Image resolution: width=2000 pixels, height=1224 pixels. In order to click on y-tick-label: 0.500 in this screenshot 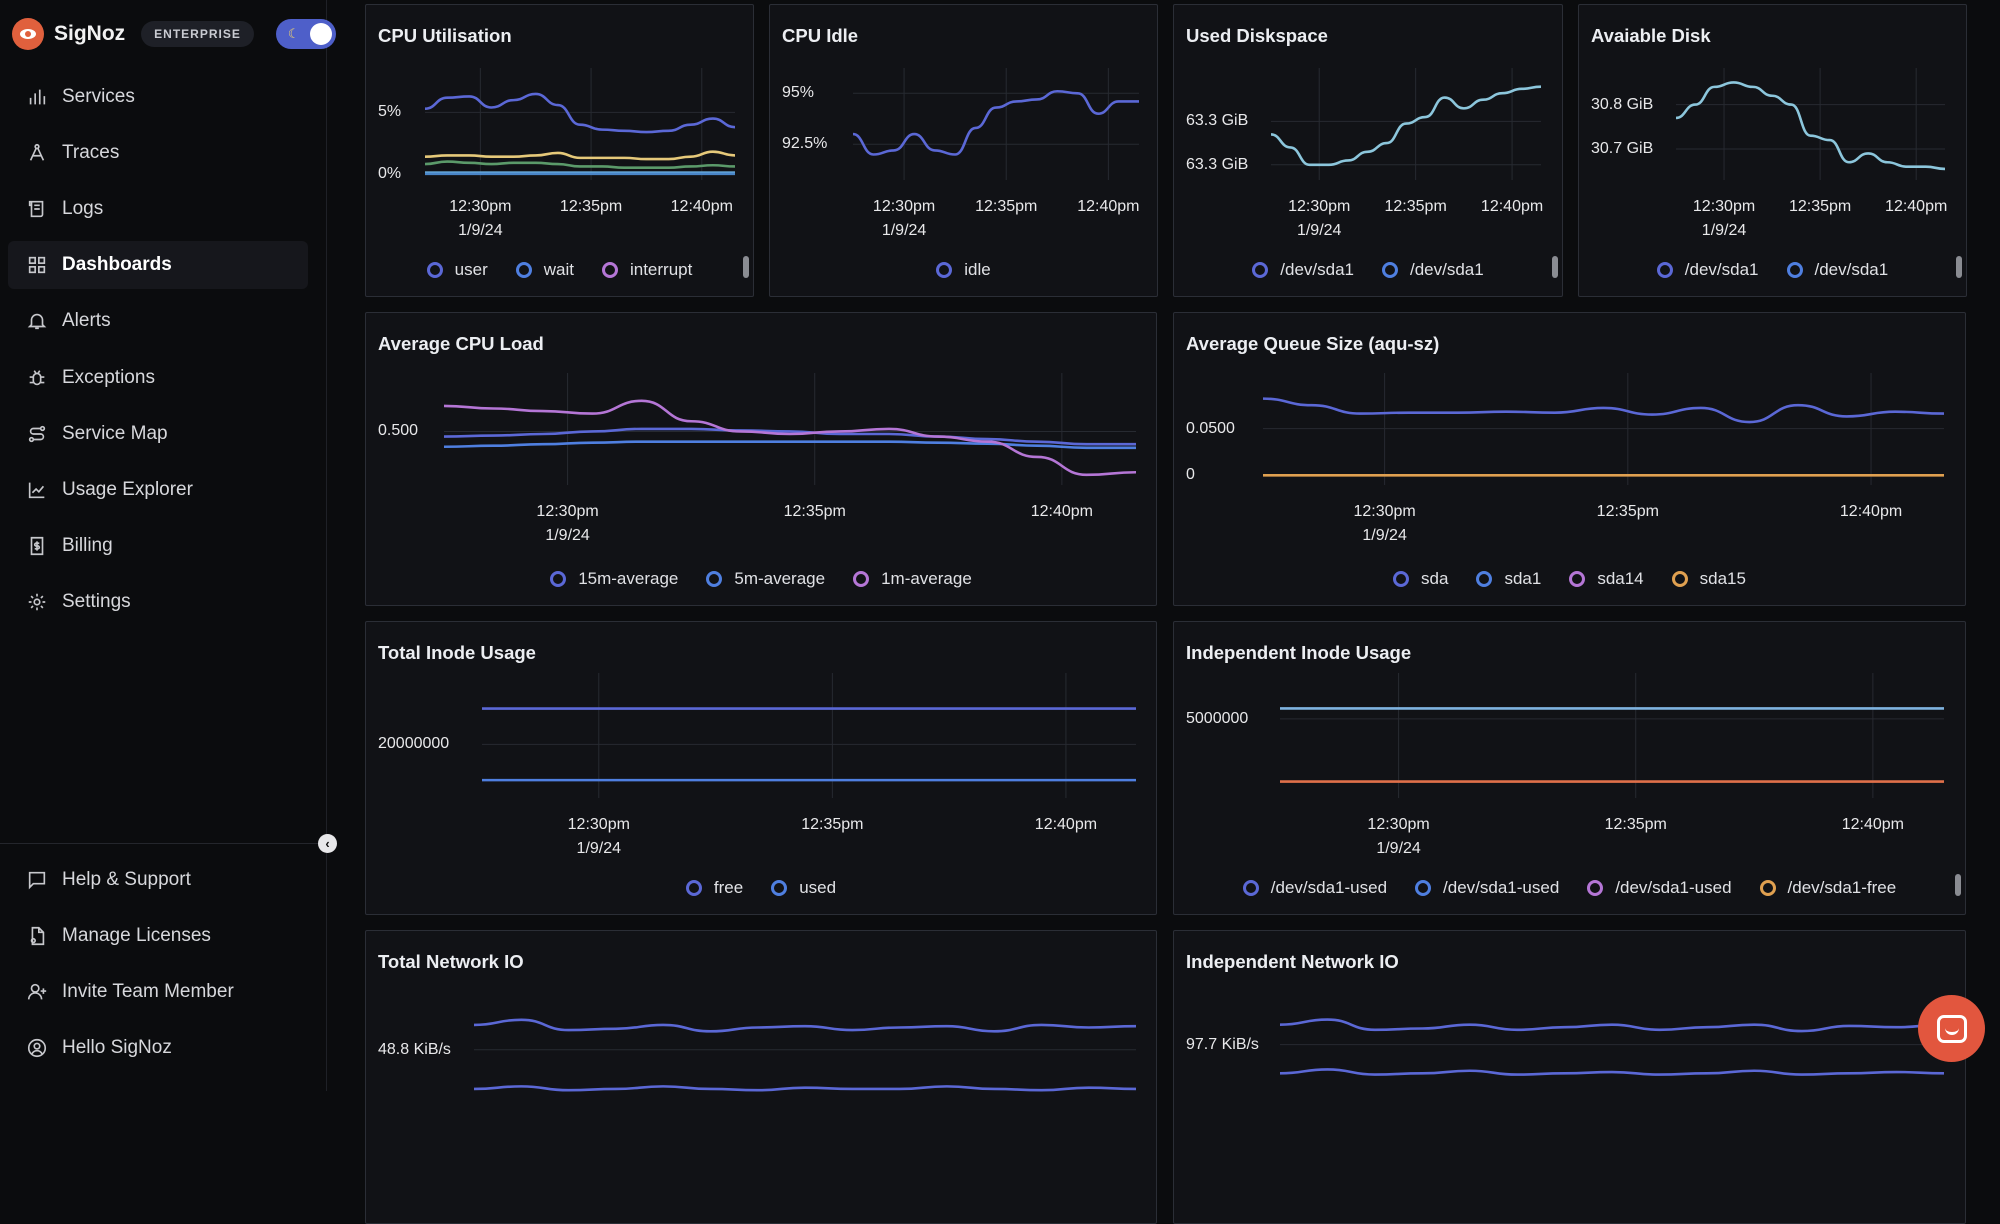, I will do `click(398, 431)`.